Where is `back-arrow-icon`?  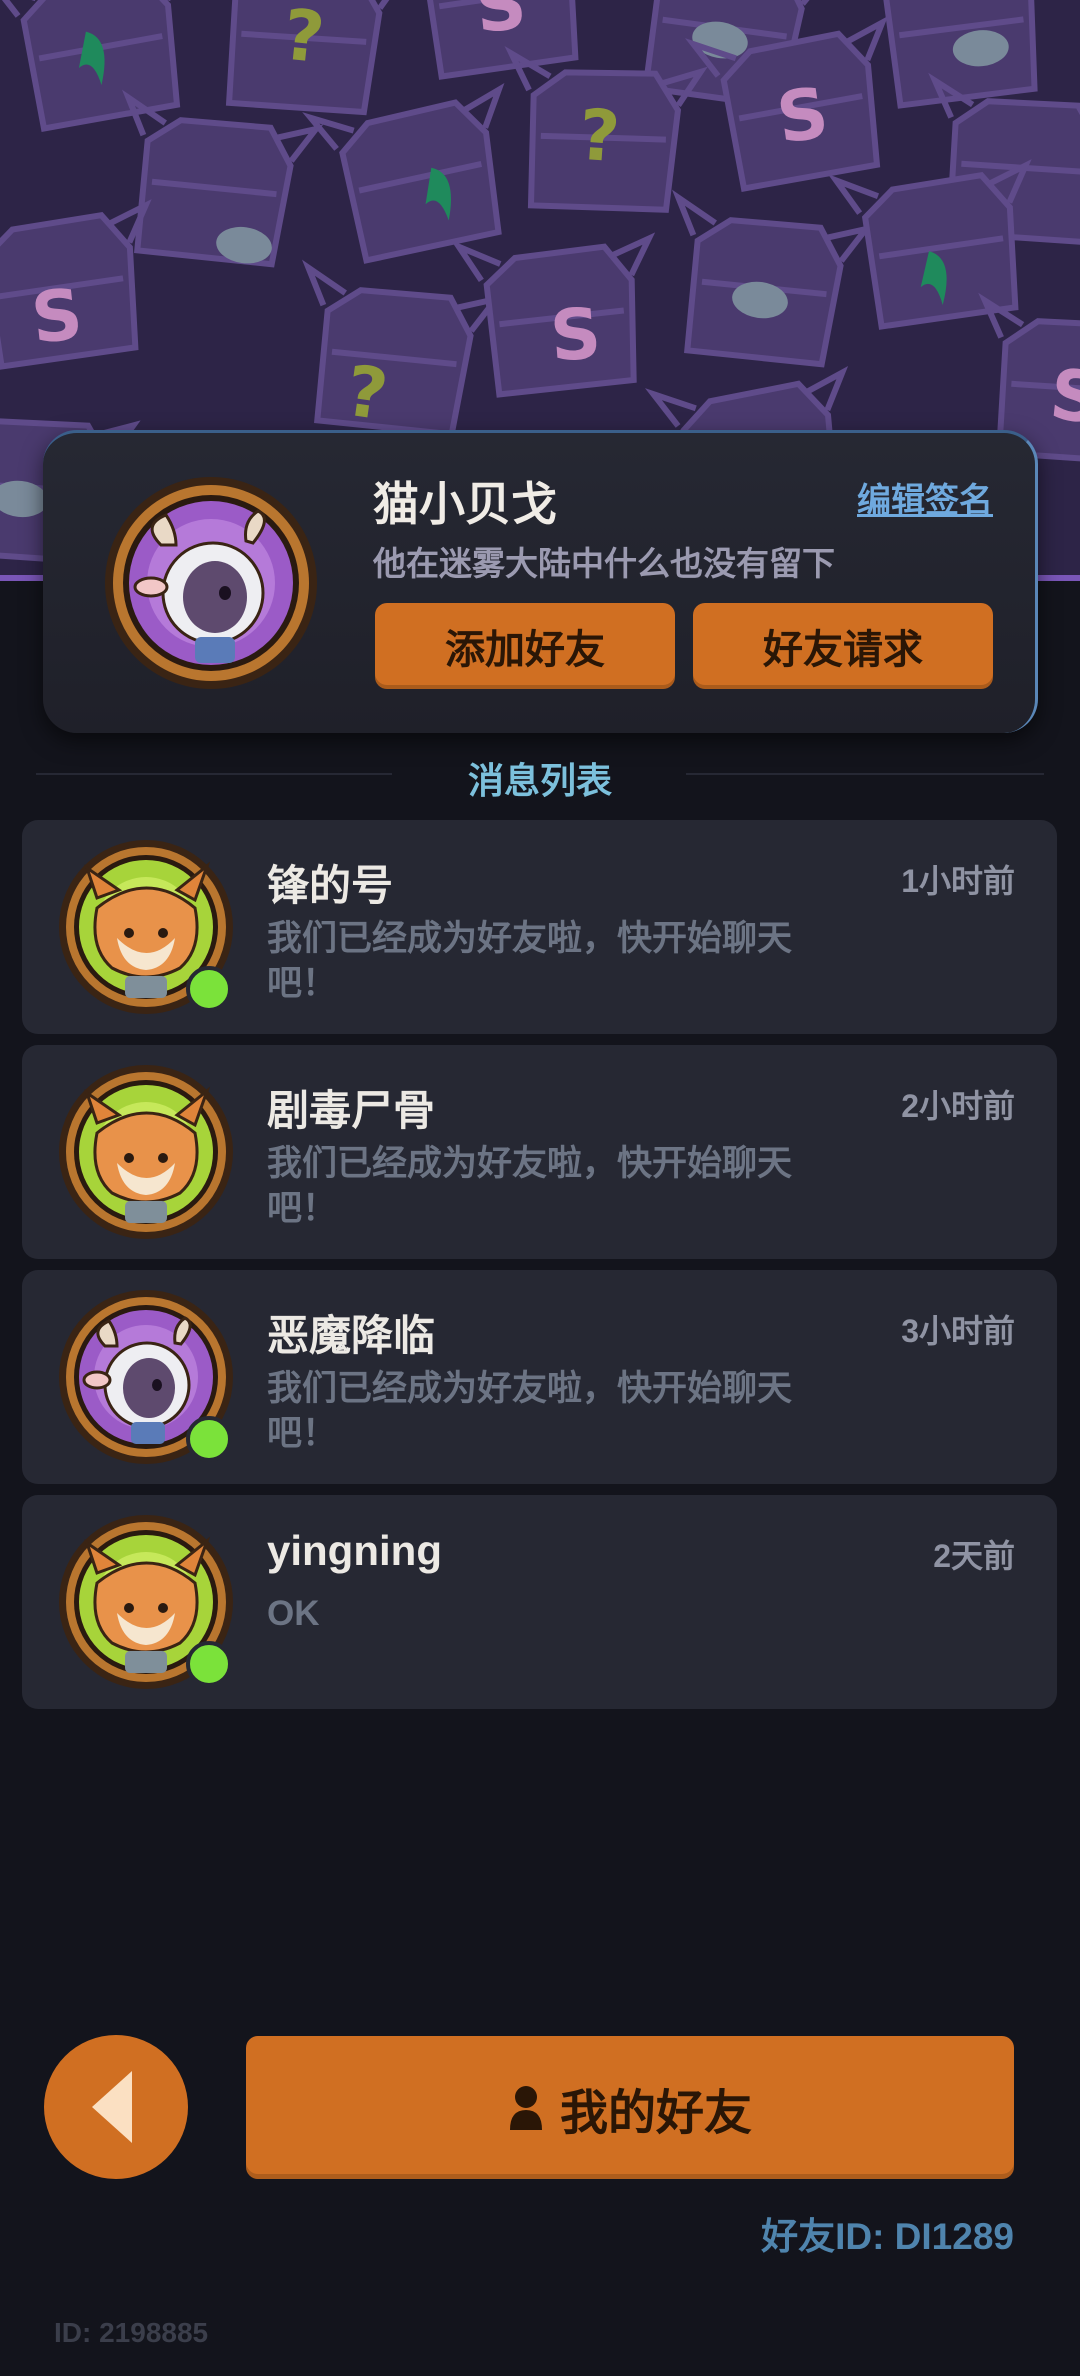
back-arrow-icon is located at coordinates (112, 2107).